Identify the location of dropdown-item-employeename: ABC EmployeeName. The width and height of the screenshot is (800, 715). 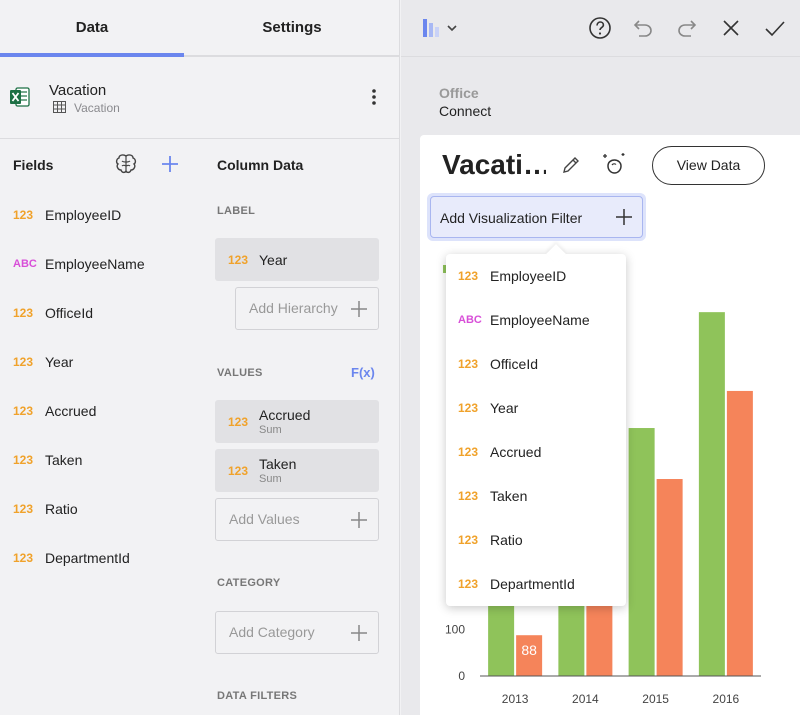
(536, 320).